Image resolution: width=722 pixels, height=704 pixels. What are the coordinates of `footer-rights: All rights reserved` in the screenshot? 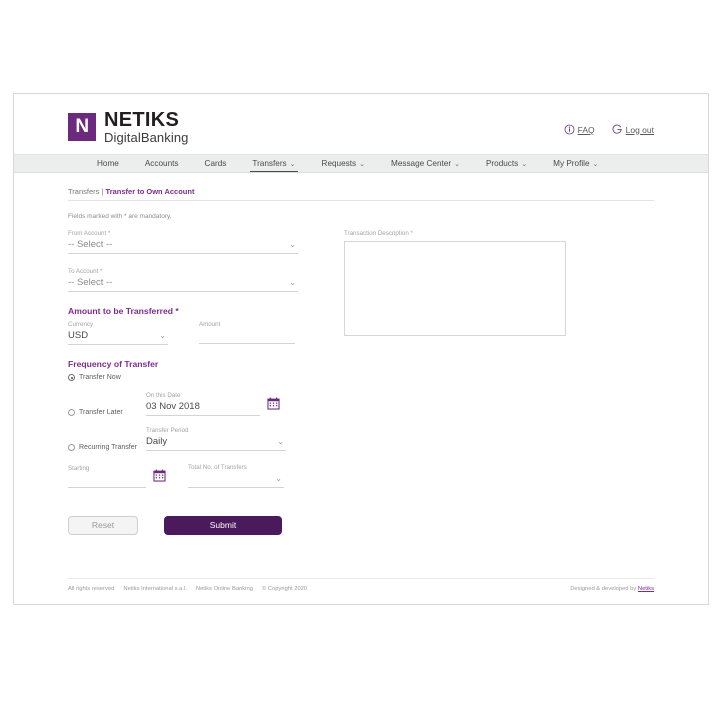 It's located at (91, 589).